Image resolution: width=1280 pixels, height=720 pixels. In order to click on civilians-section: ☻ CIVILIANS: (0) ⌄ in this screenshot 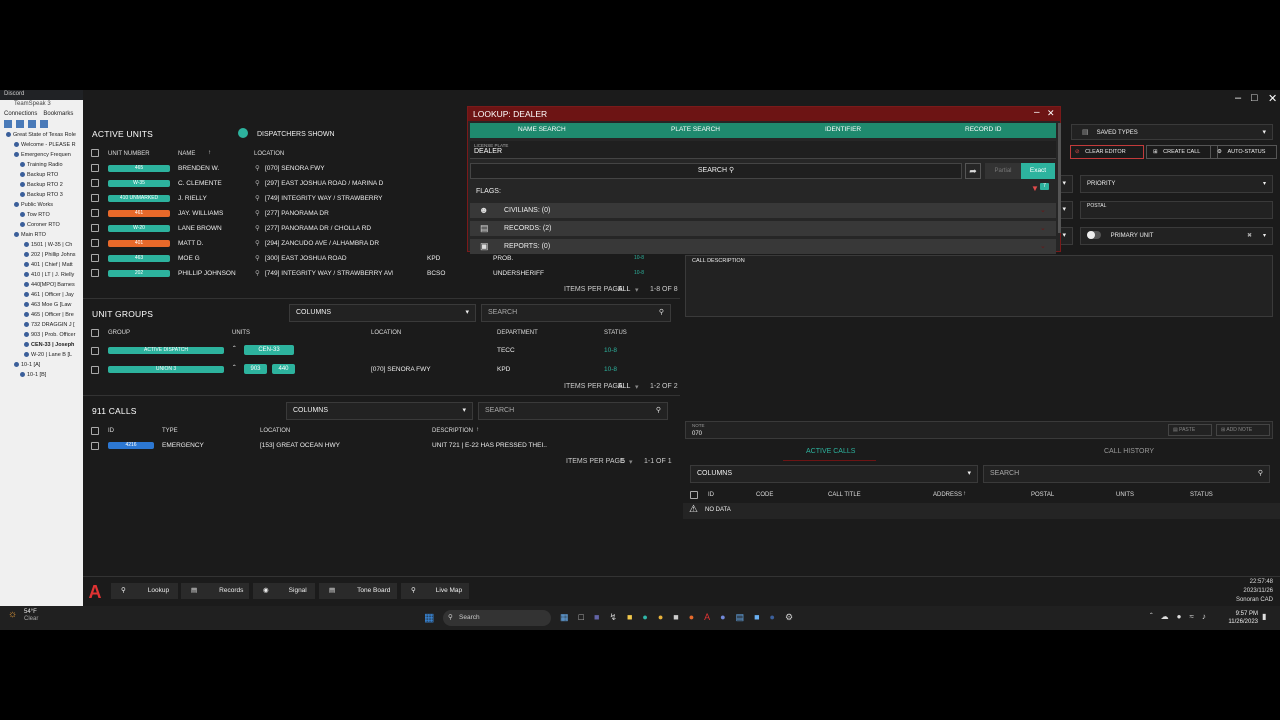, I will do `click(763, 210)`.